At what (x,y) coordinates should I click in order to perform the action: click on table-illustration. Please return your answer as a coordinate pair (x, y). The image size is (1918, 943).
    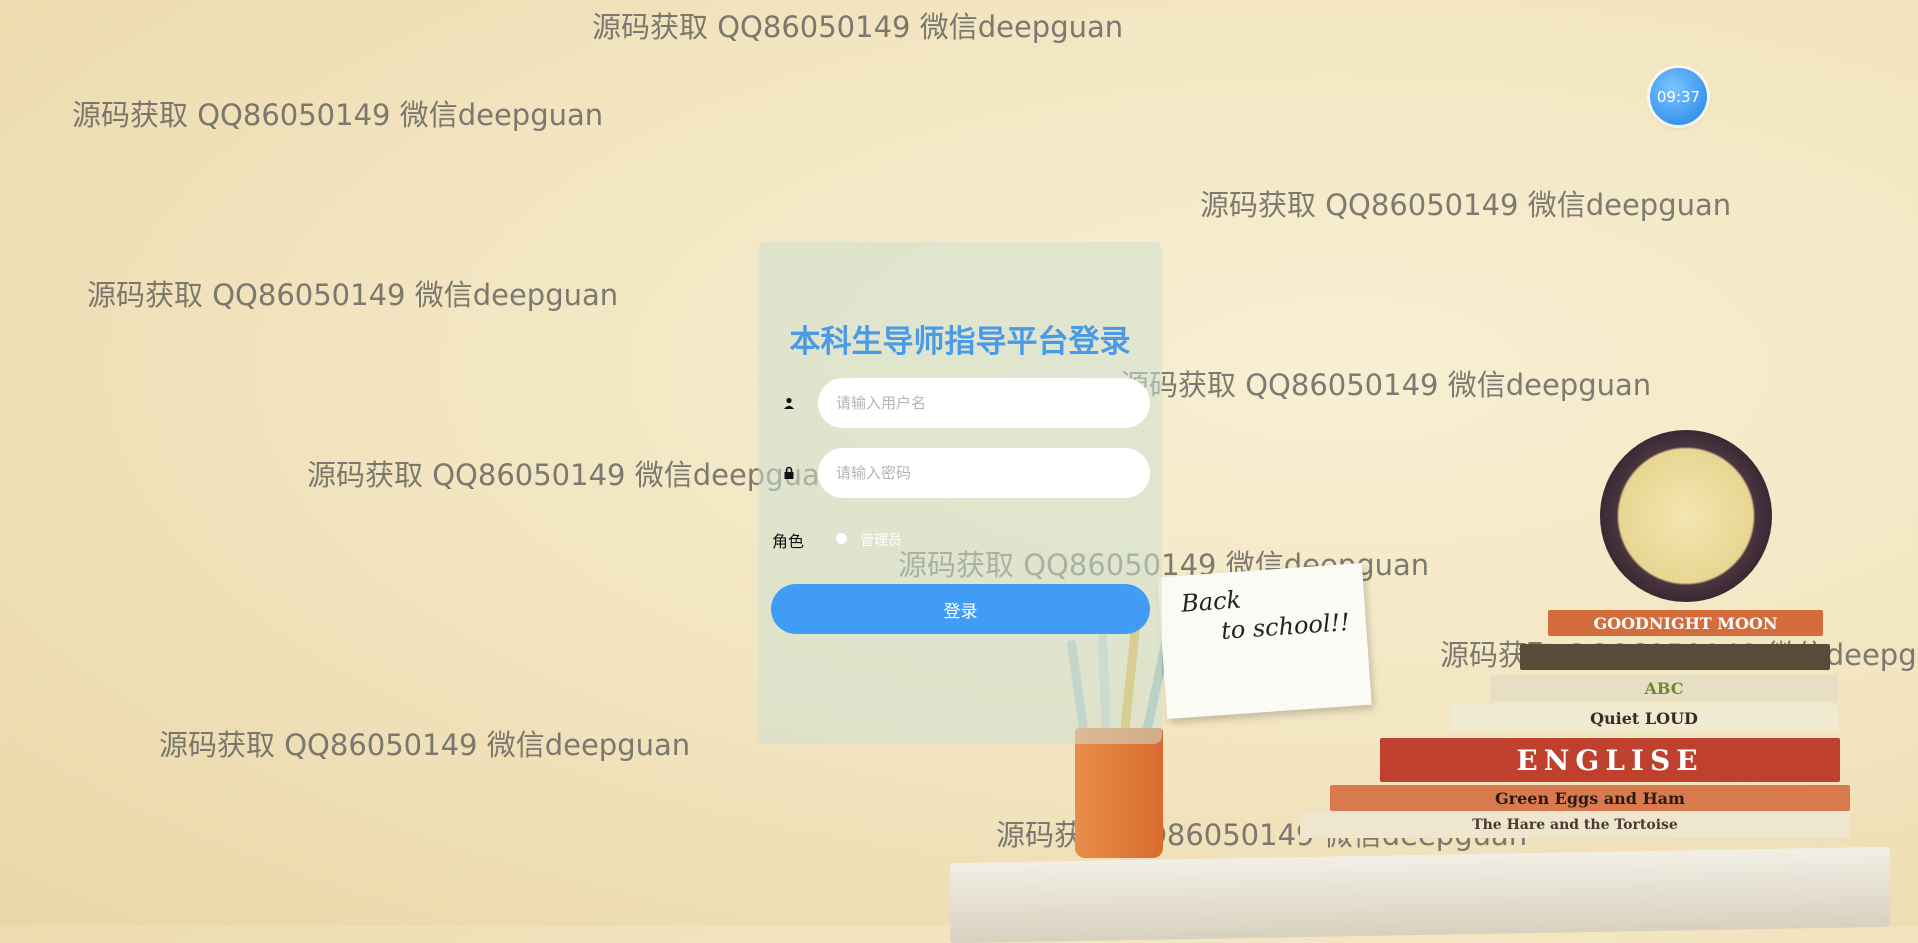
    Looking at the image, I should click on (1420, 894).